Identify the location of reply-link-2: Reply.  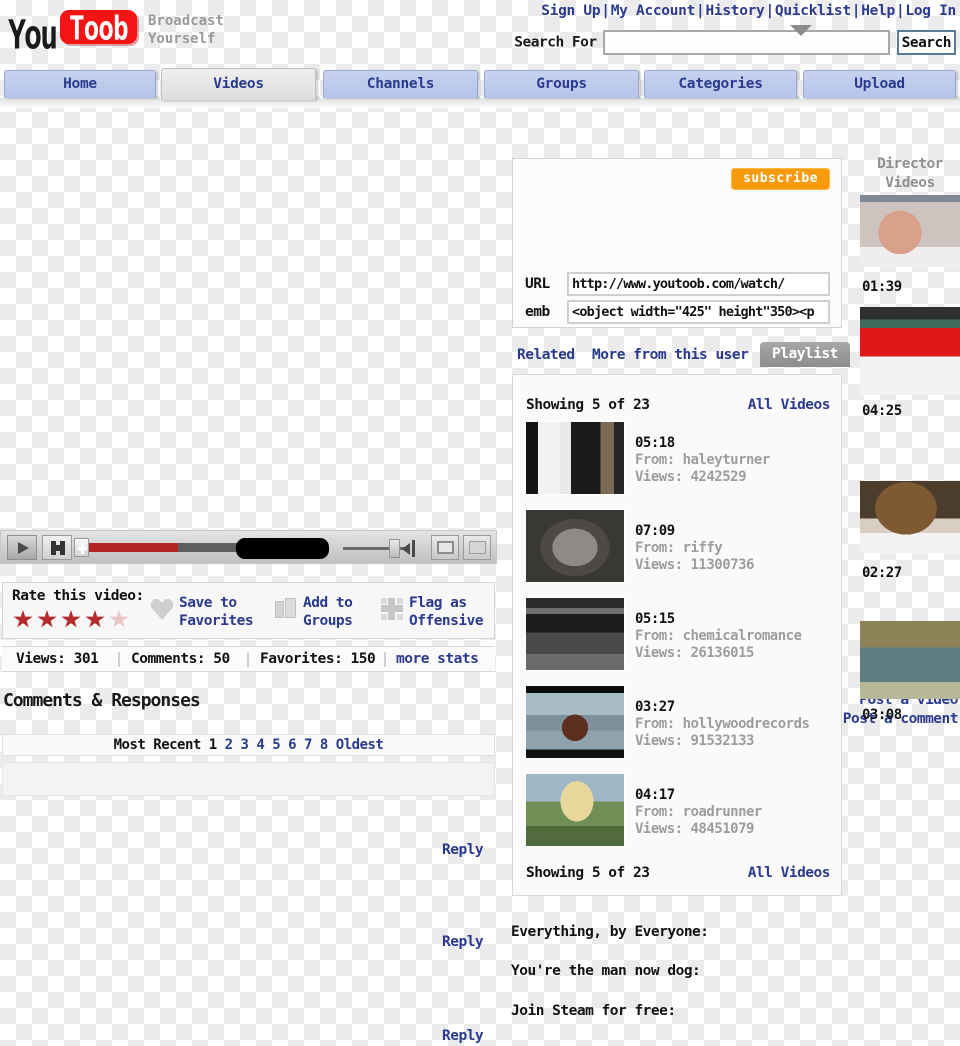
(463, 942).